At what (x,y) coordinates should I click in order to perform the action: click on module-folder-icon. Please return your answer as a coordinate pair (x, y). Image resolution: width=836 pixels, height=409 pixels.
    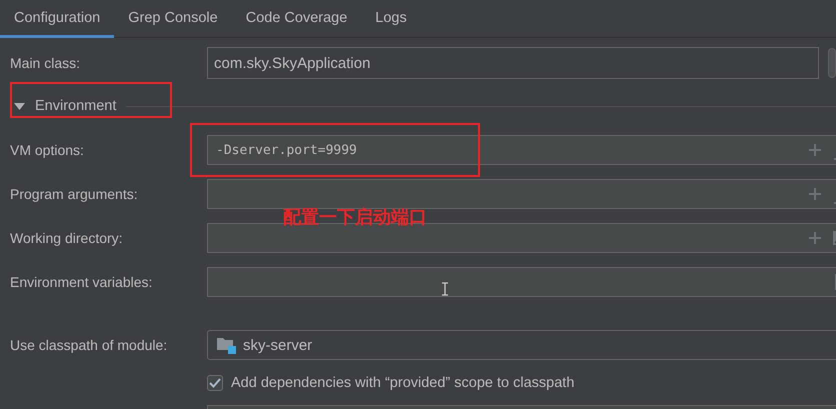
    Looking at the image, I should click on (226, 345).